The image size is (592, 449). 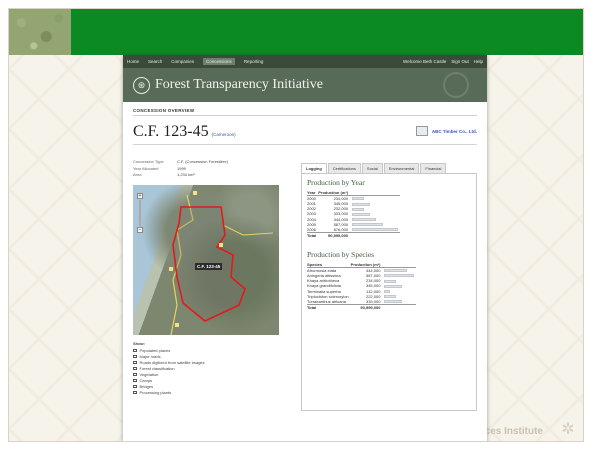 What do you see at coordinates (202, 161) in the screenshot?
I see `meta-value: C.F. (Concession Forestière)` at bounding box center [202, 161].